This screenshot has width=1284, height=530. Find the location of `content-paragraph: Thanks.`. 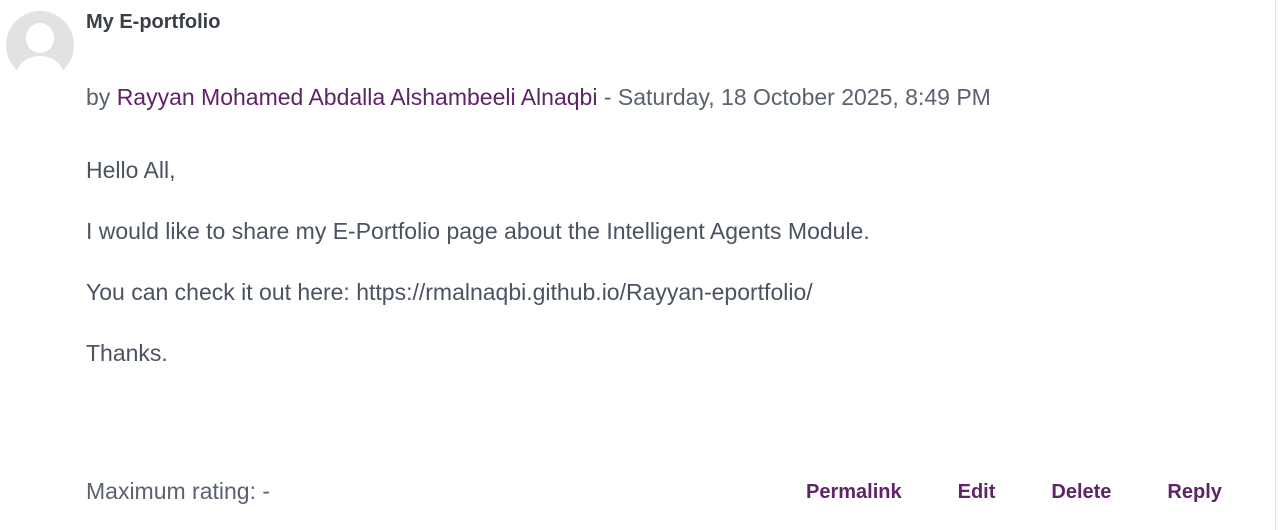

content-paragraph: Thanks. is located at coordinates (127, 353).